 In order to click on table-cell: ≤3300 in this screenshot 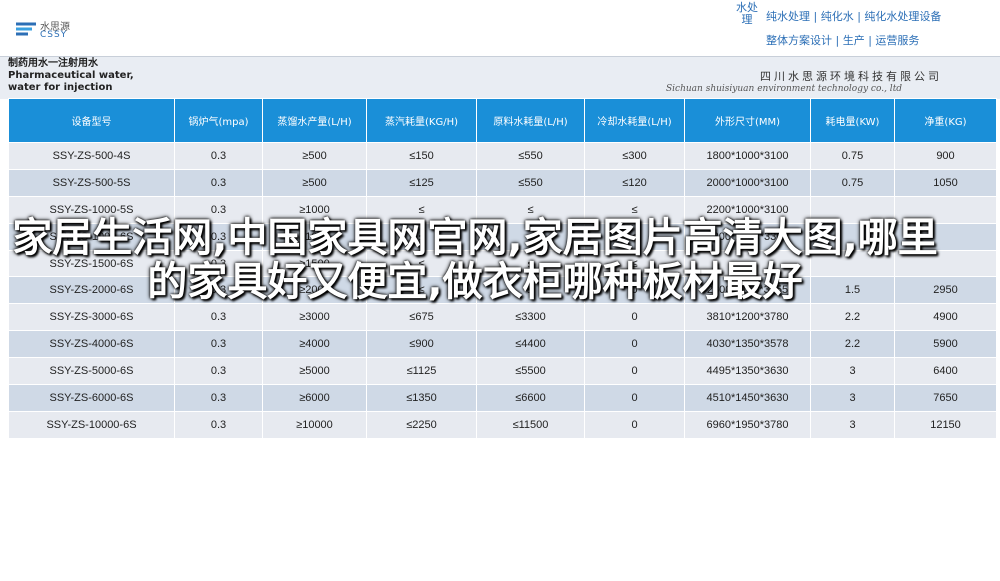, I will do `click(530, 317)`.